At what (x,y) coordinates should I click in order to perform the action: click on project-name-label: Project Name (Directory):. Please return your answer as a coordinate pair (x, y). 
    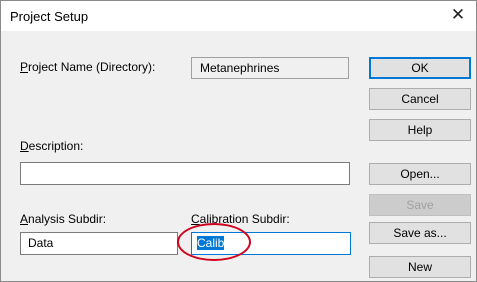
    Looking at the image, I should click on (88, 67).